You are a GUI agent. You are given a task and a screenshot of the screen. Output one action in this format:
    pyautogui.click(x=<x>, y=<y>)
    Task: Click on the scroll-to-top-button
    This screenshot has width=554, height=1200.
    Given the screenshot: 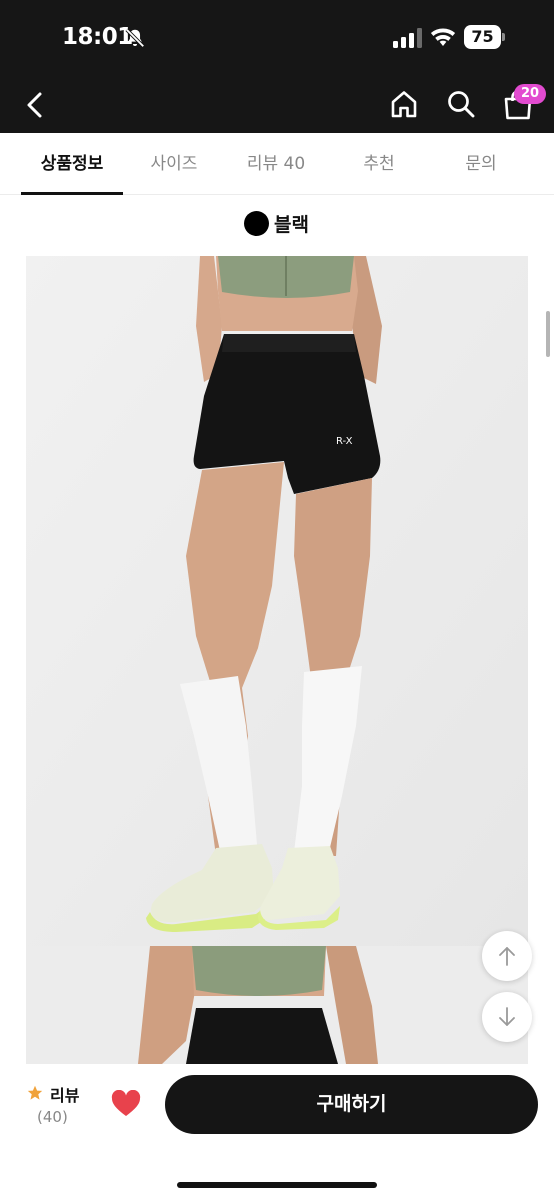 What is the action you would take?
    pyautogui.click(x=507, y=956)
    